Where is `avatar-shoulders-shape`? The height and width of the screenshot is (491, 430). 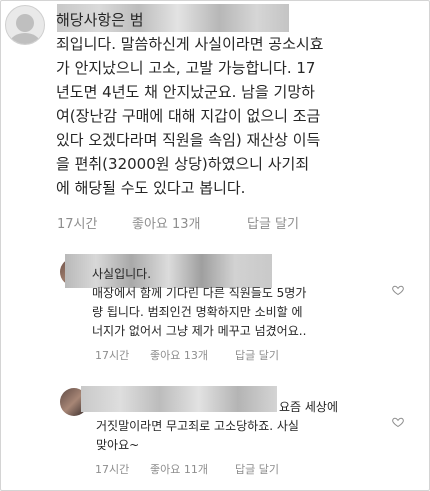
avatar-shoulders-shape is located at coordinates (25, 38).